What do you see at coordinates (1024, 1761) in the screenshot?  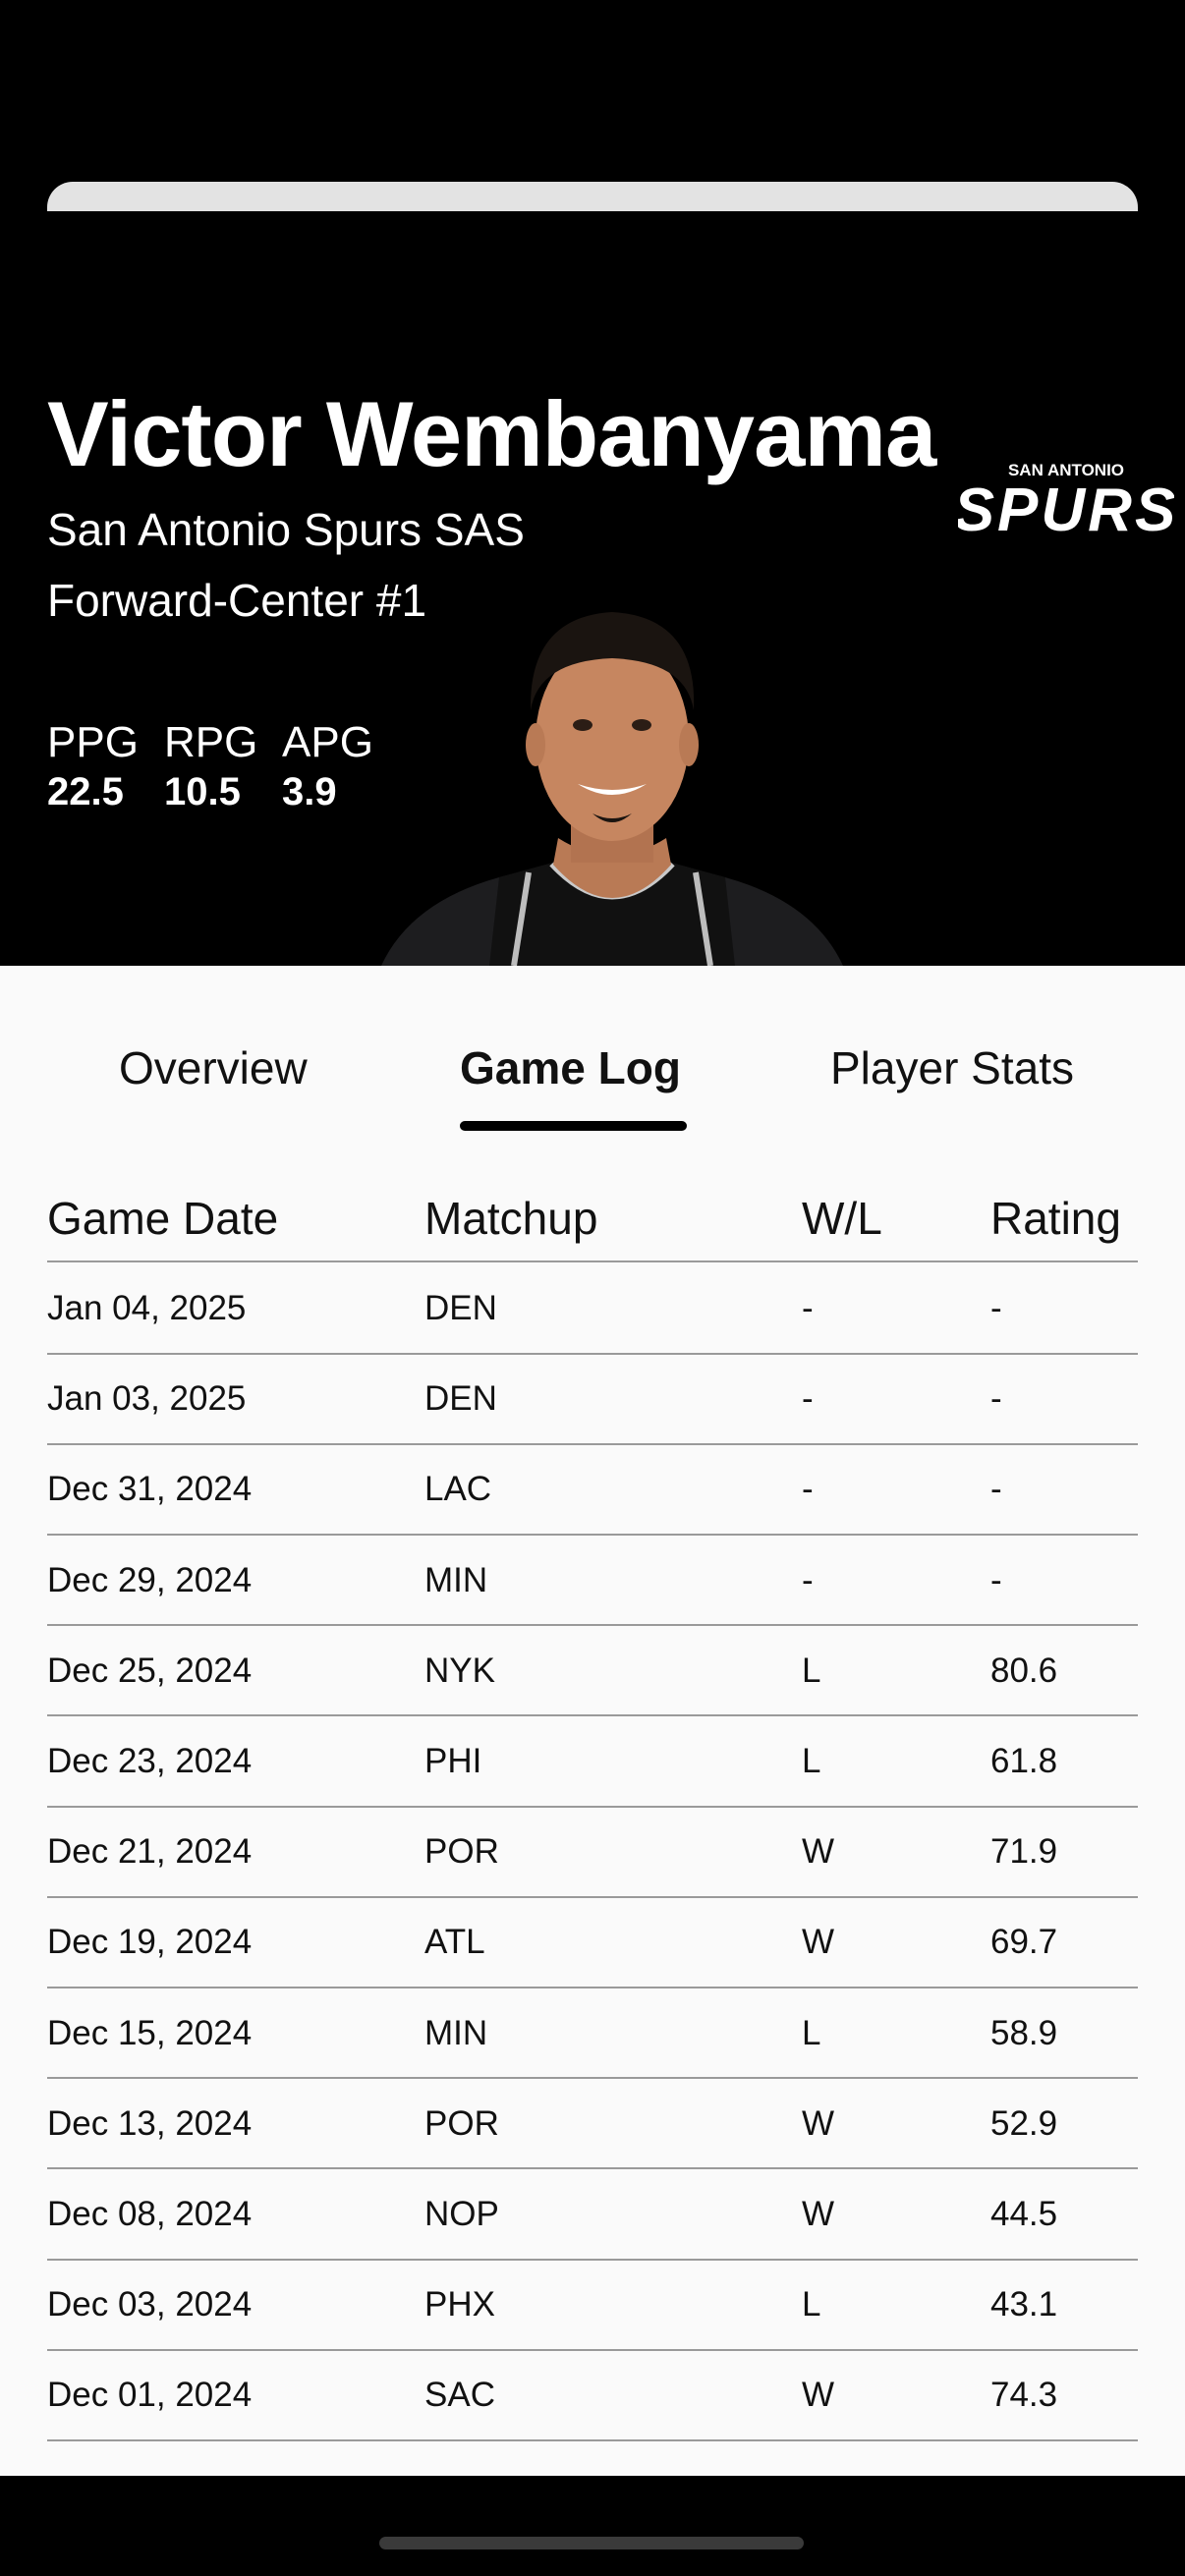 I see `cell-rating: 61.8` at bounding box center [1024, 1761].